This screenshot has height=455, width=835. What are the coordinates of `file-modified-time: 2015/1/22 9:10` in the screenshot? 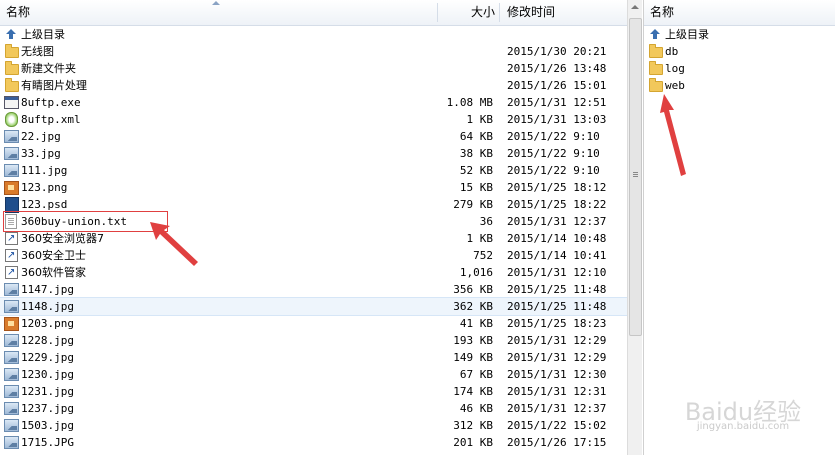 It's located at (553, 136).